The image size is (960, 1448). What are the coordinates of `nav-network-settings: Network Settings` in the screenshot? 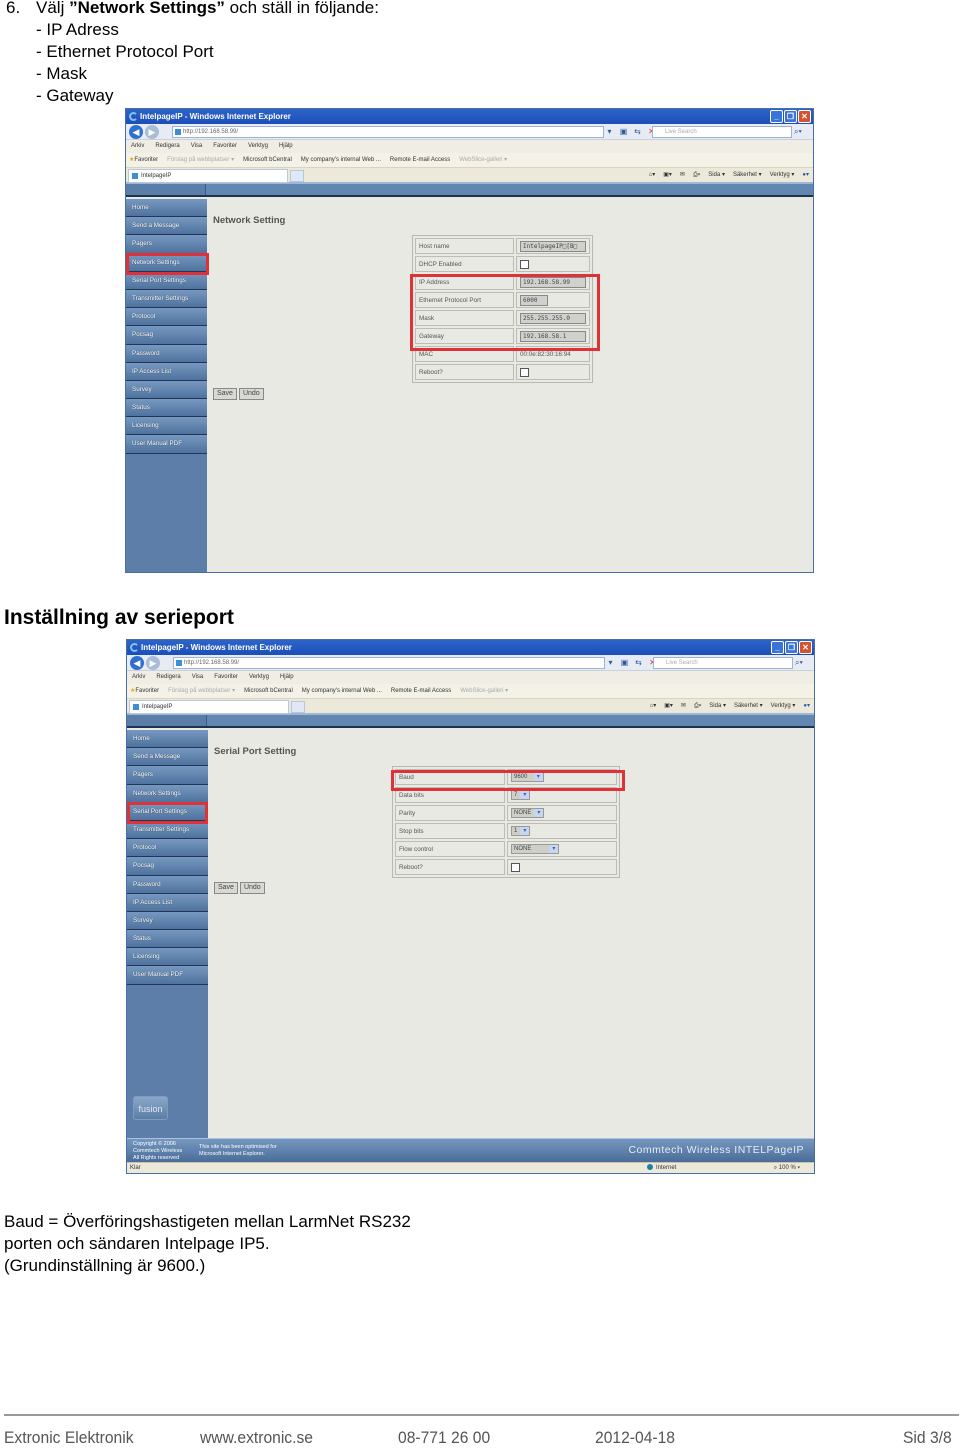 It's located at (167, 793).